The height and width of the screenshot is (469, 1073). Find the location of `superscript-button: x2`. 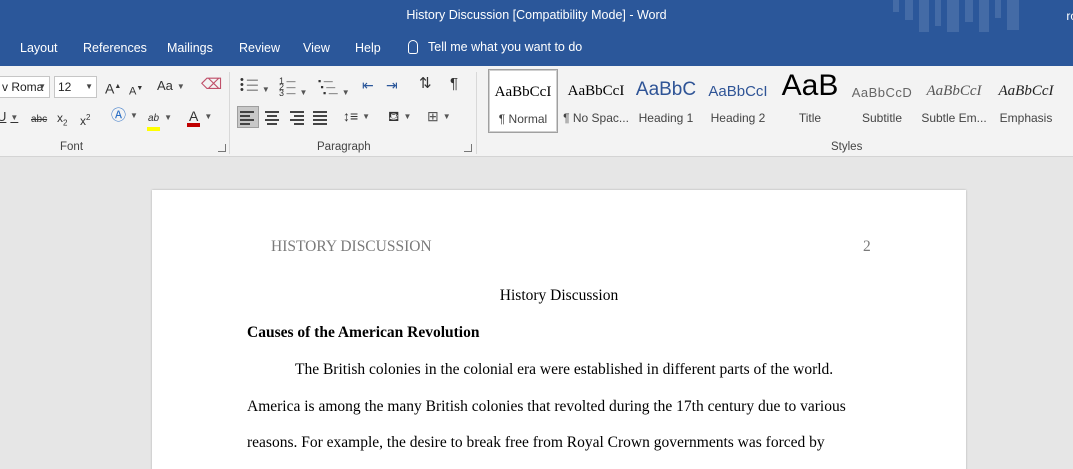

superscript-button: x2 is located at coordinates (85, 119).